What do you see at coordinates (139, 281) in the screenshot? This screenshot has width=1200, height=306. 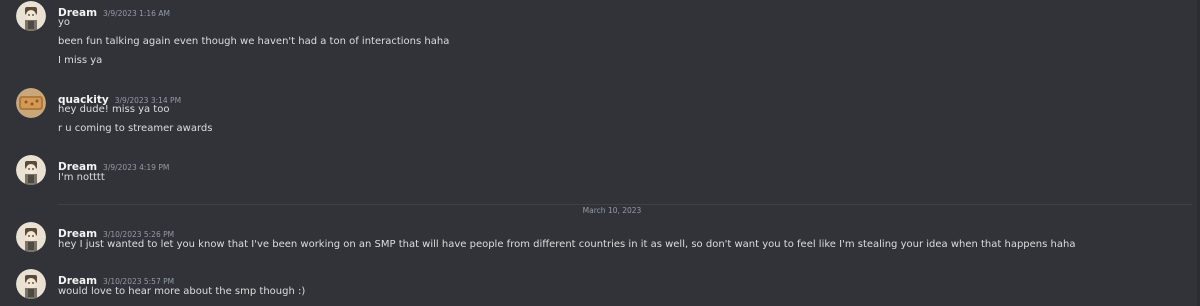 I see `timestamp: 3/10/2023 5:57 PM` at bounding box center [139, 281].